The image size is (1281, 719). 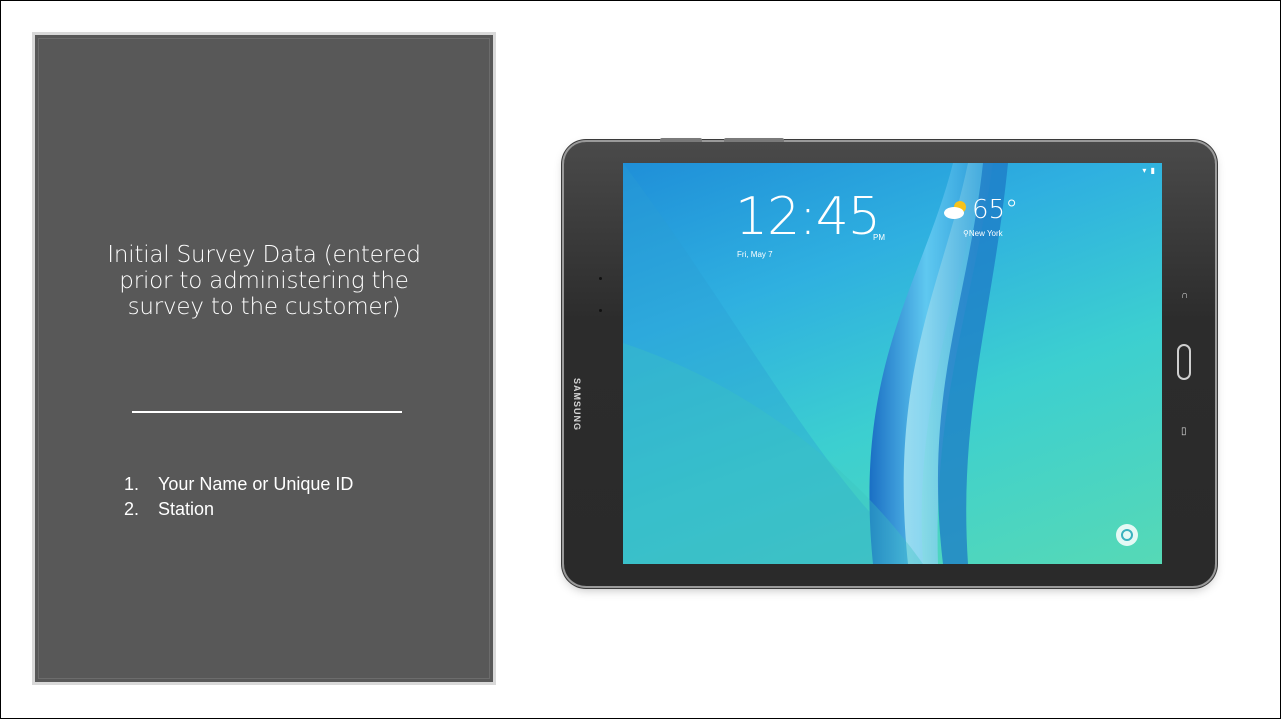 What do you see at coordinates (600, 278) in the screenshot?
I see `camera-dot` at bounding box center [600, 278].